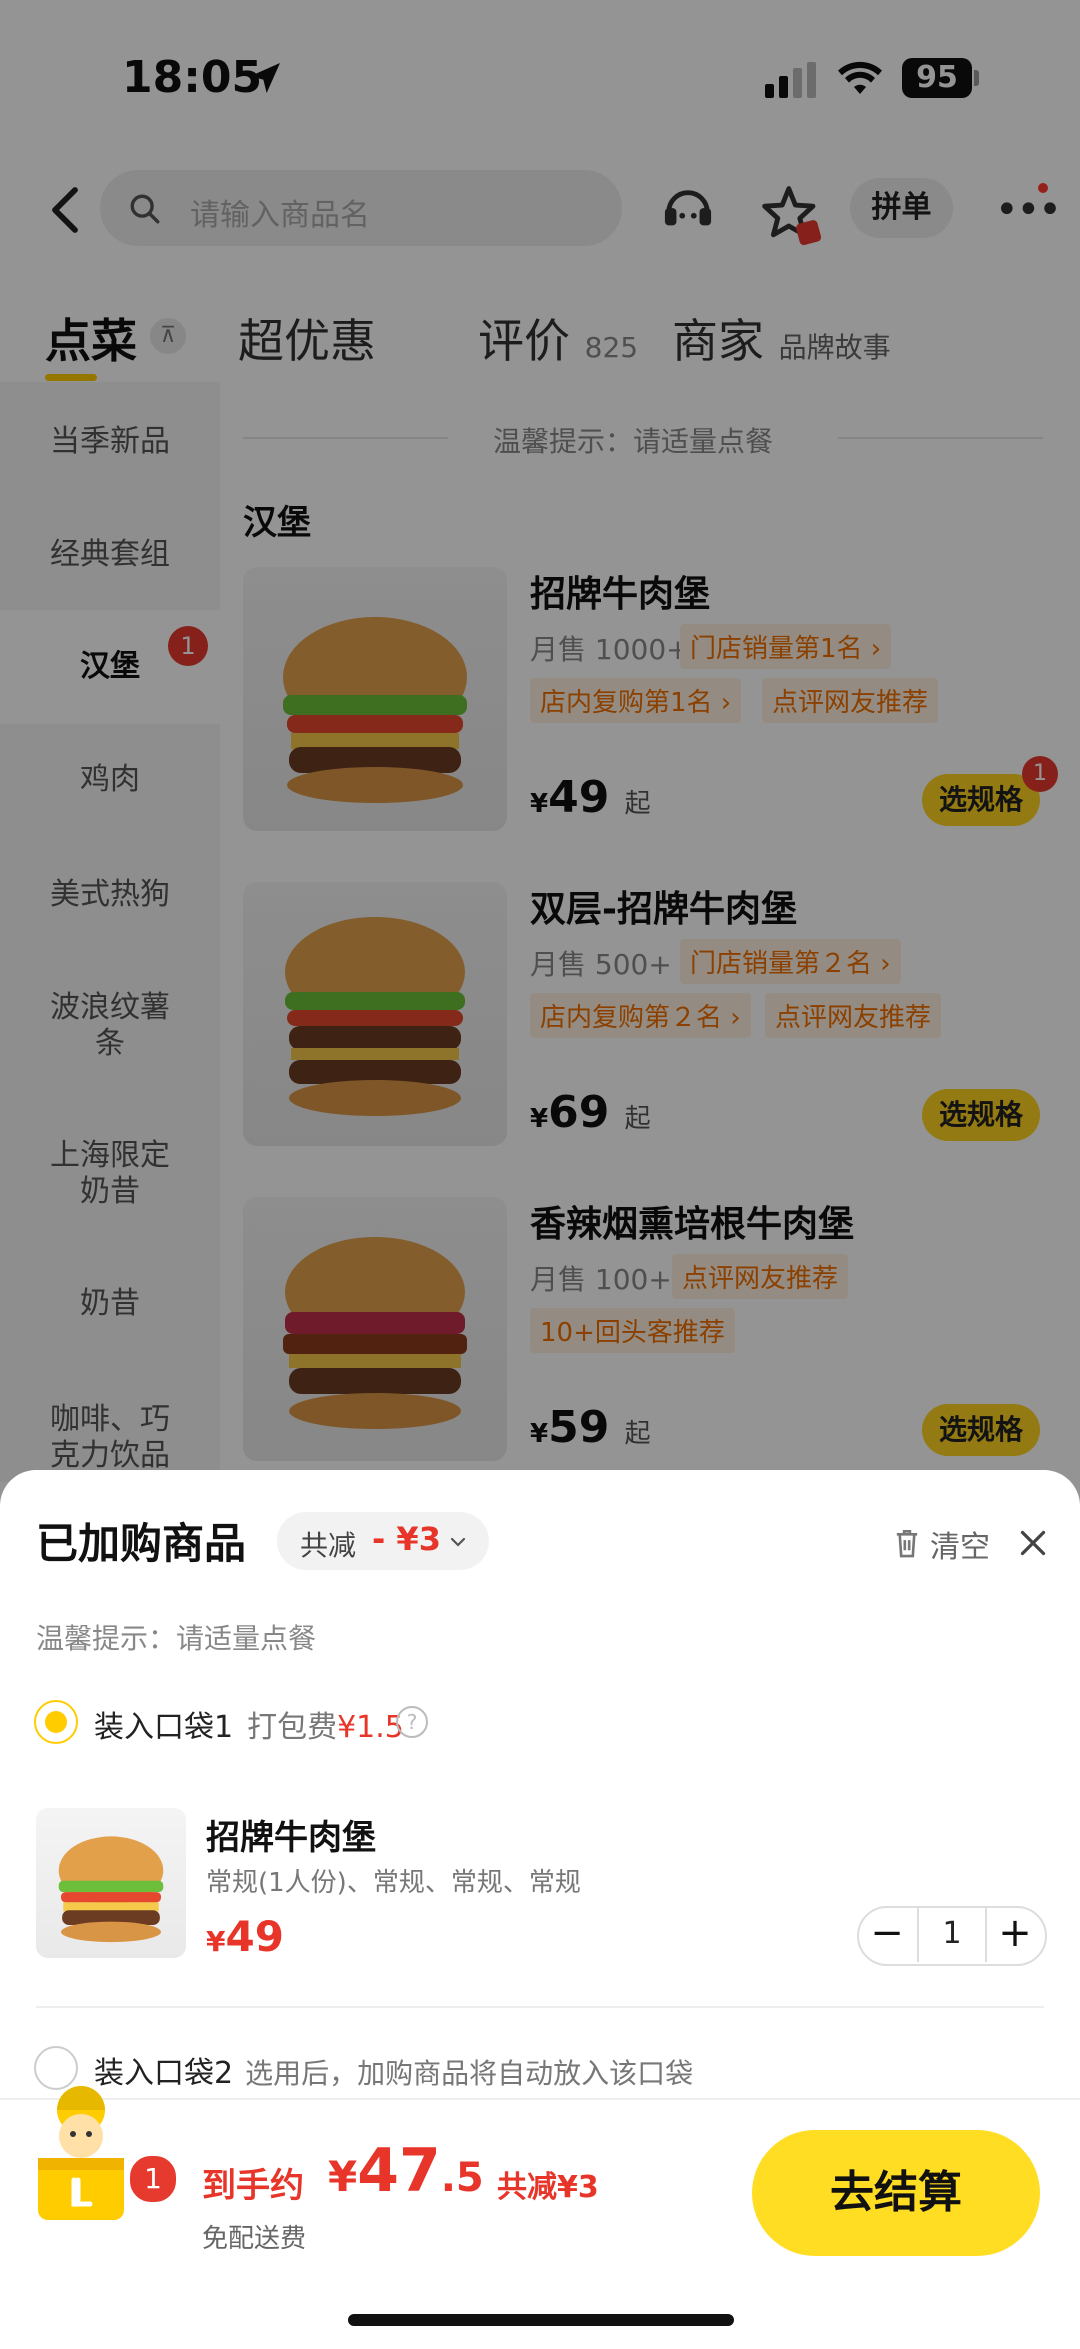 The image size is (1080, 2349). I want to click on total-price-int: 47, so click(399, 2171).